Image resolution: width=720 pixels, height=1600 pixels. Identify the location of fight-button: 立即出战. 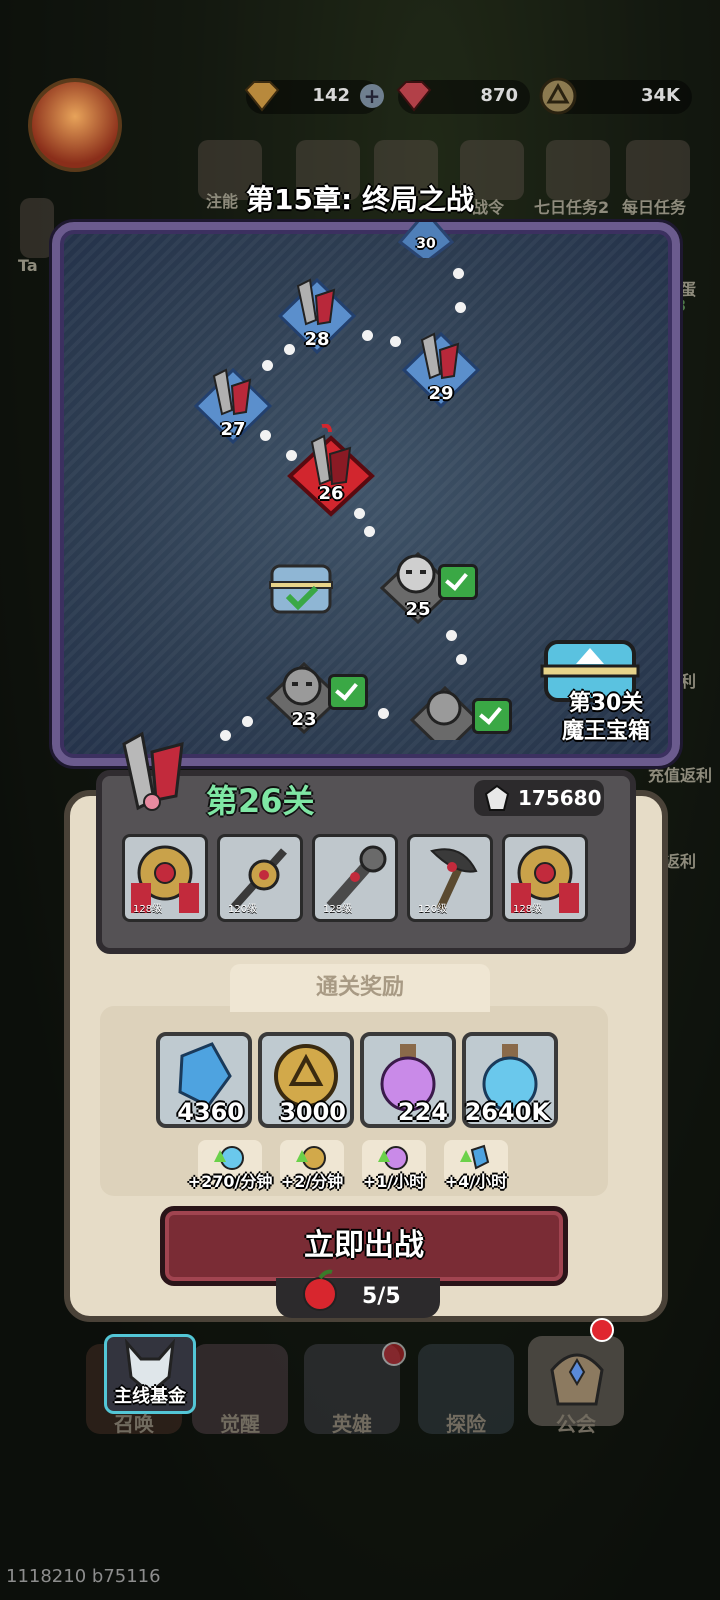
(364, 1246).